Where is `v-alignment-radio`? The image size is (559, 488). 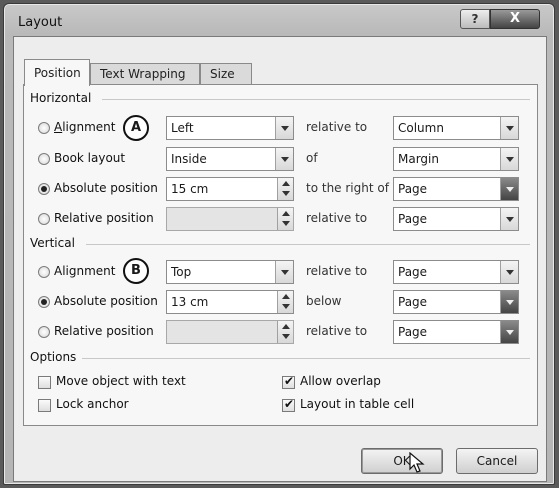 v-alignment-radio is located at coordinates (44, 272).